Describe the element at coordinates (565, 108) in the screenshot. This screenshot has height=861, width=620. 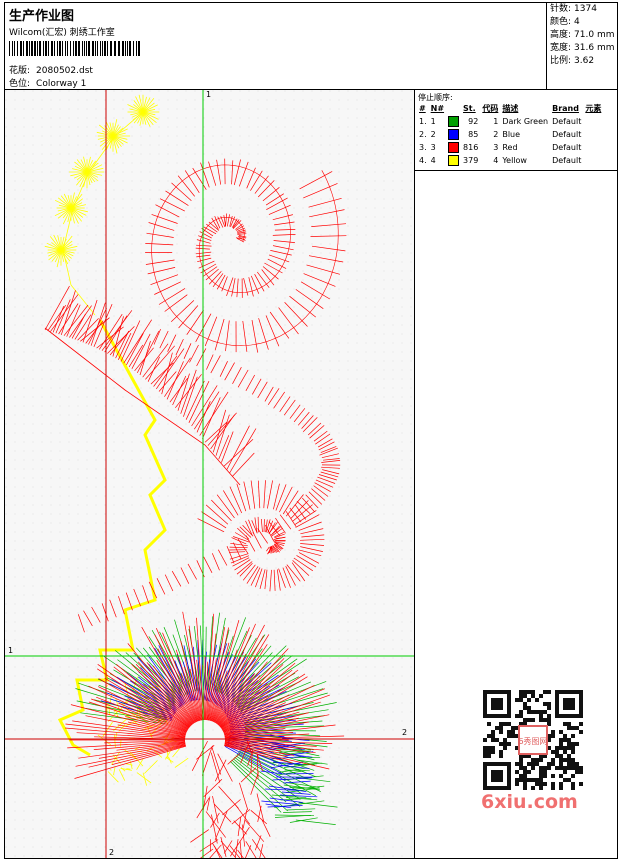
I see `col-header: Brand` at that location.